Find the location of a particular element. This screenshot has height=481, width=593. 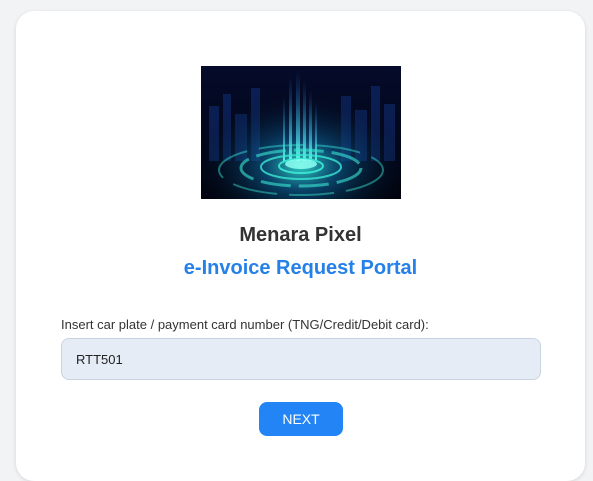

hero-image is located at coordinates (301, 132).